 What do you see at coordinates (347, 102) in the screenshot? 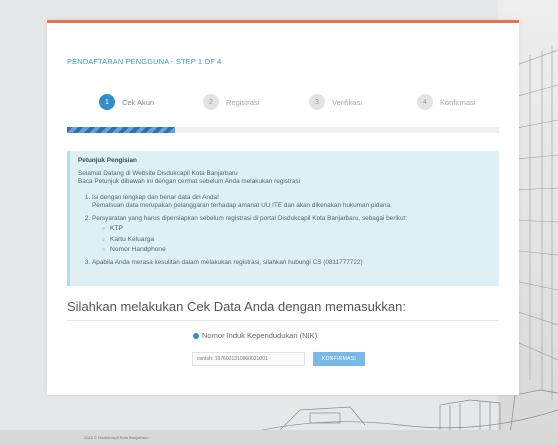
I see `step-label: Verifikasi` at bounding box center [347, 102].